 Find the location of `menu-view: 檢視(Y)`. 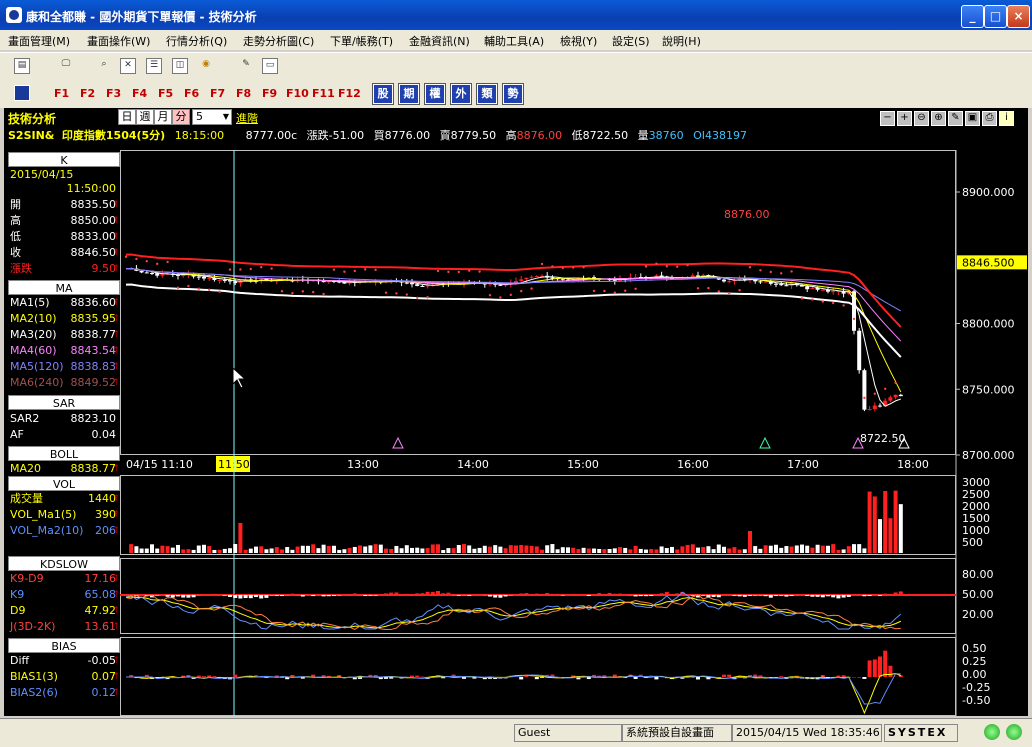

menu-view: 檢視(Y) is located at coordinates (578, 41).